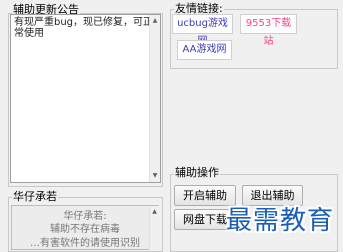  I want to click on promise-textarea: 华仔承若: 辅助不存在病毒 …有害软件的请使用识别, so click(85, 227).